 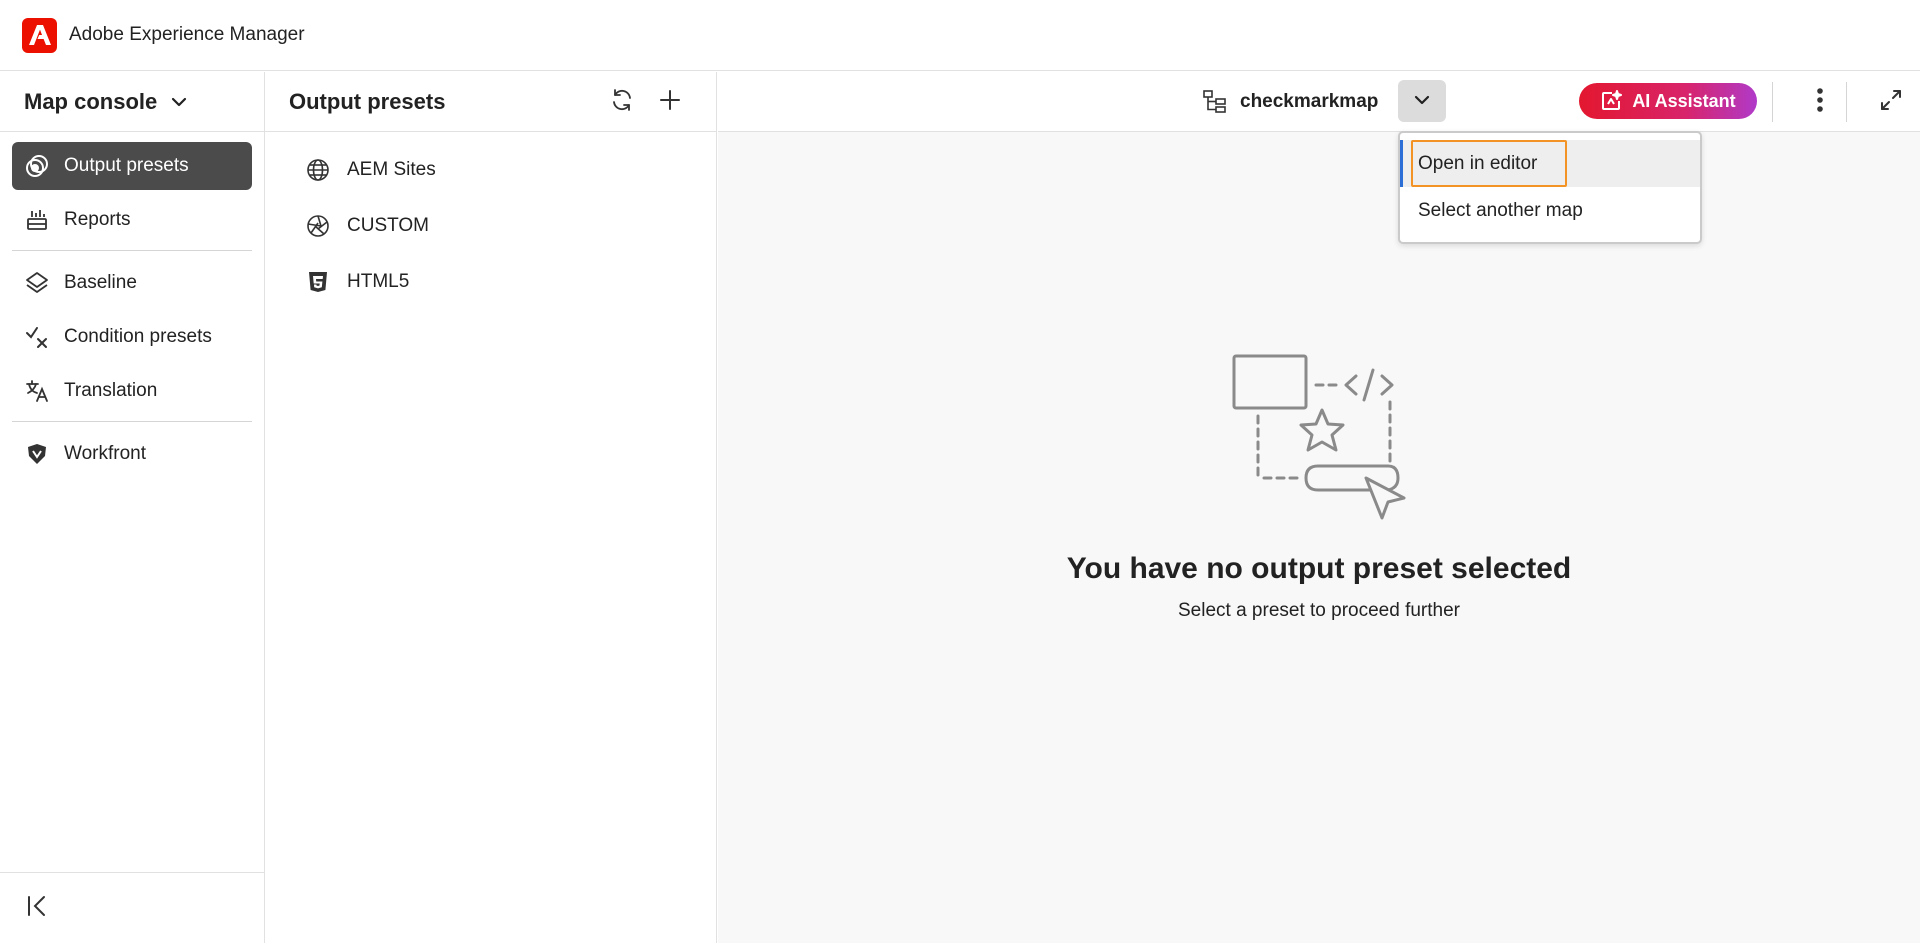 What do you see at coordinates (1500, 210) in the screenshot?
I see `menu-item-label: Select another map` at bounding box center [1500, 210].